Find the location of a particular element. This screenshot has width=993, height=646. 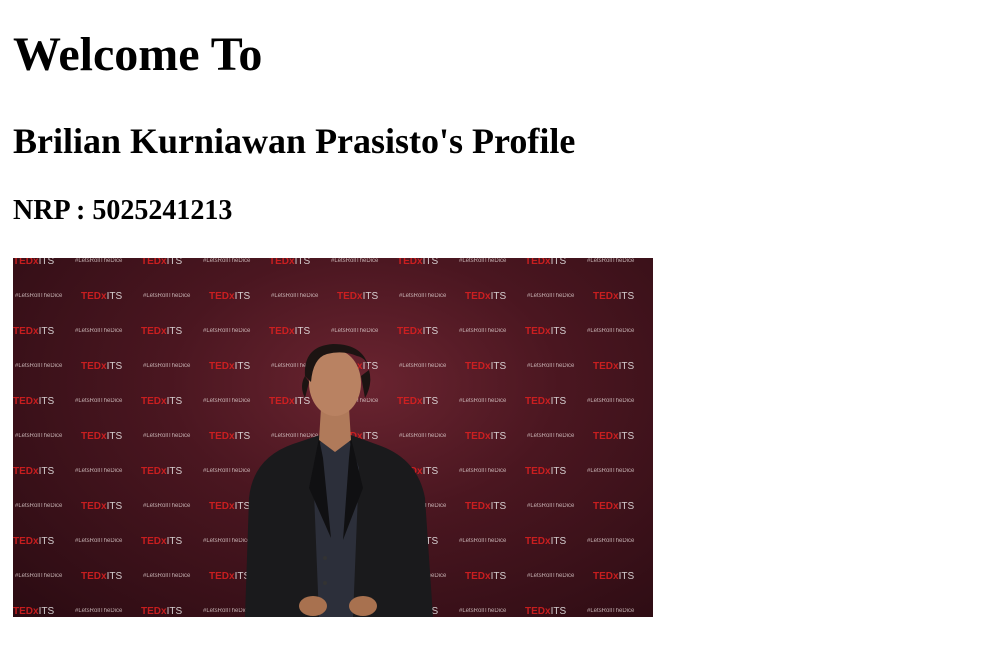

nrp-heading: NRP : 5025241213 is located at coordinates (123, 210).